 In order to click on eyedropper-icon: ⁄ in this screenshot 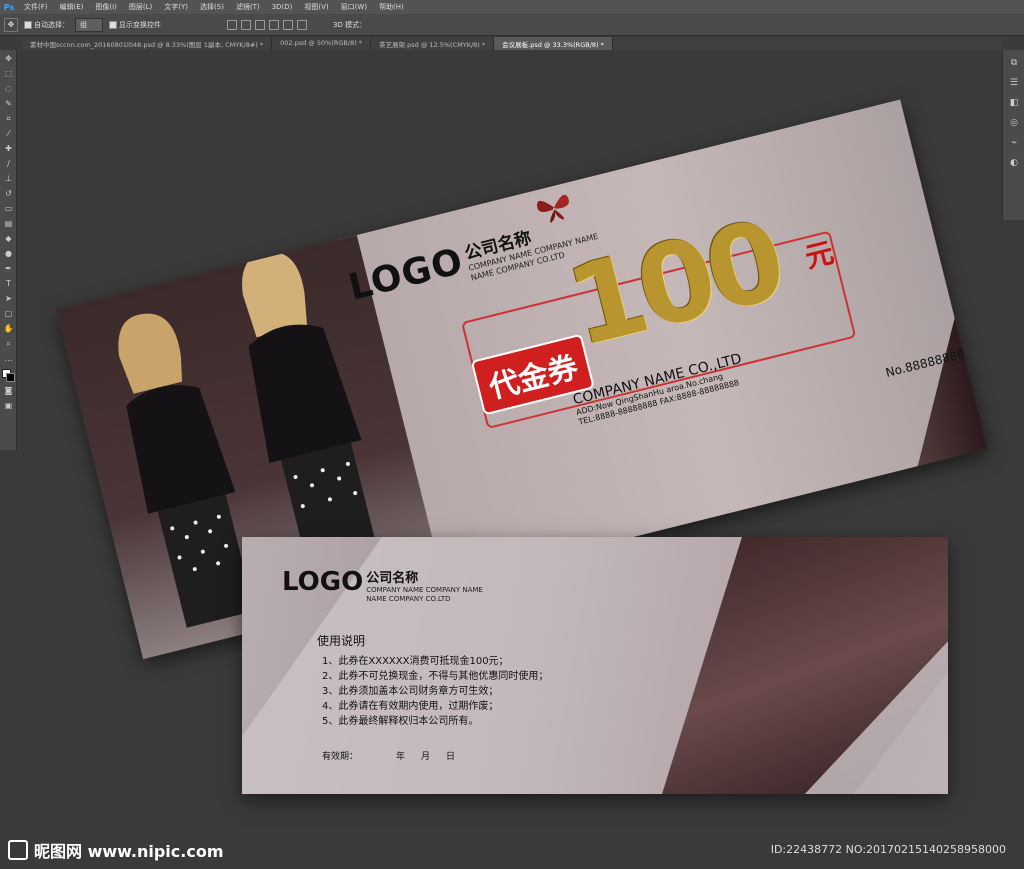, I will do `click(8, 133)`.